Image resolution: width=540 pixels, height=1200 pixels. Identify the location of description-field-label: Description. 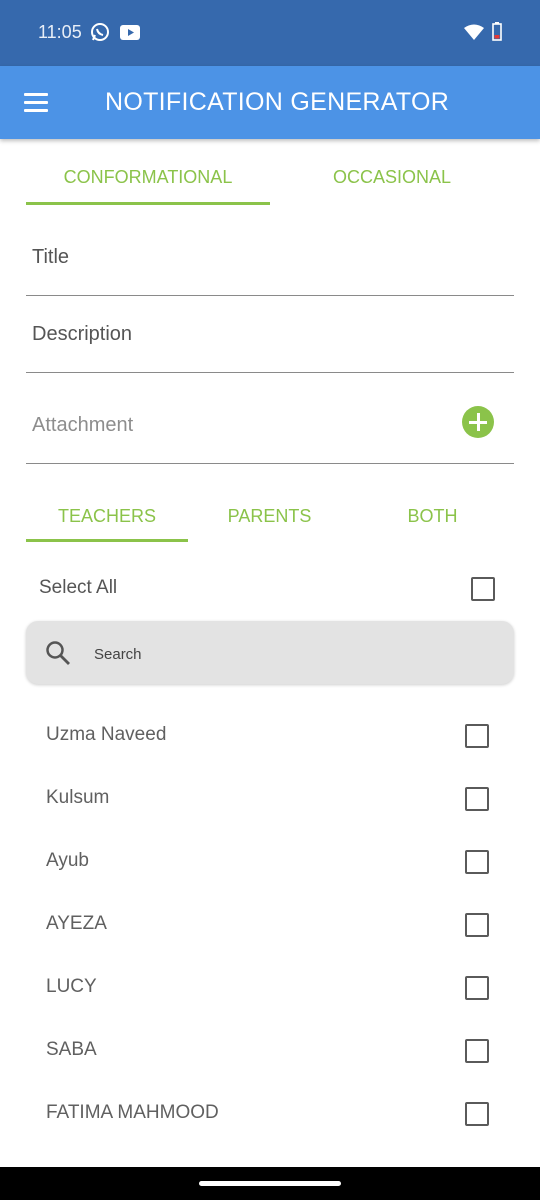
(82, 334).